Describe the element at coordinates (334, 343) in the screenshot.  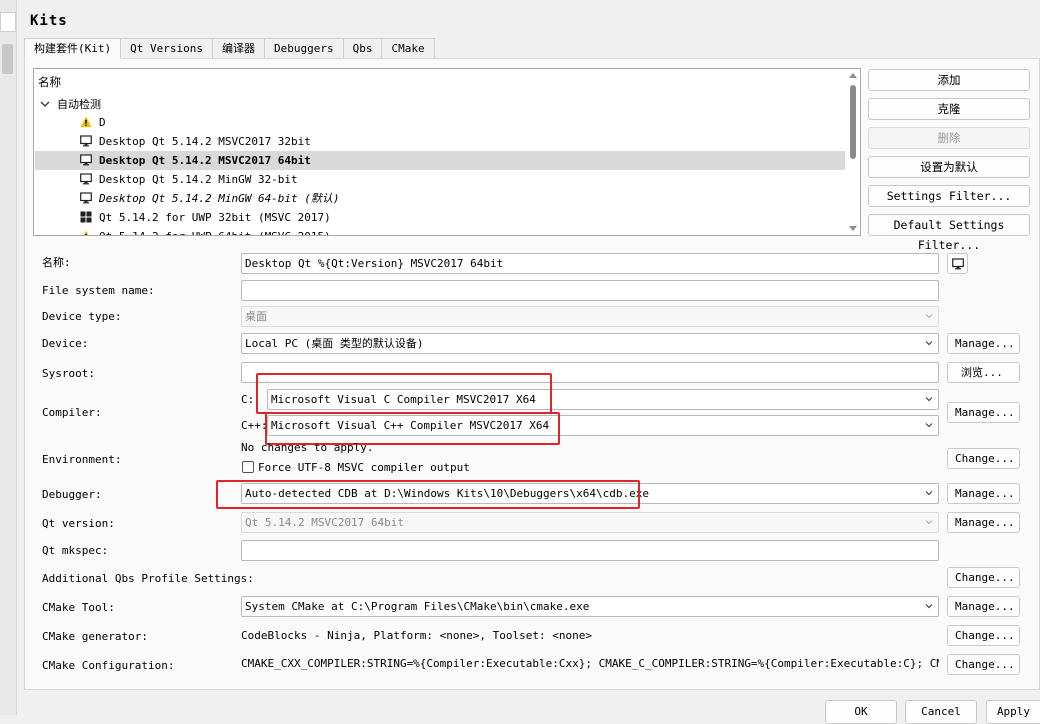
I see `device-value: Local PC (桌面 类型的默认设备)` at that location.